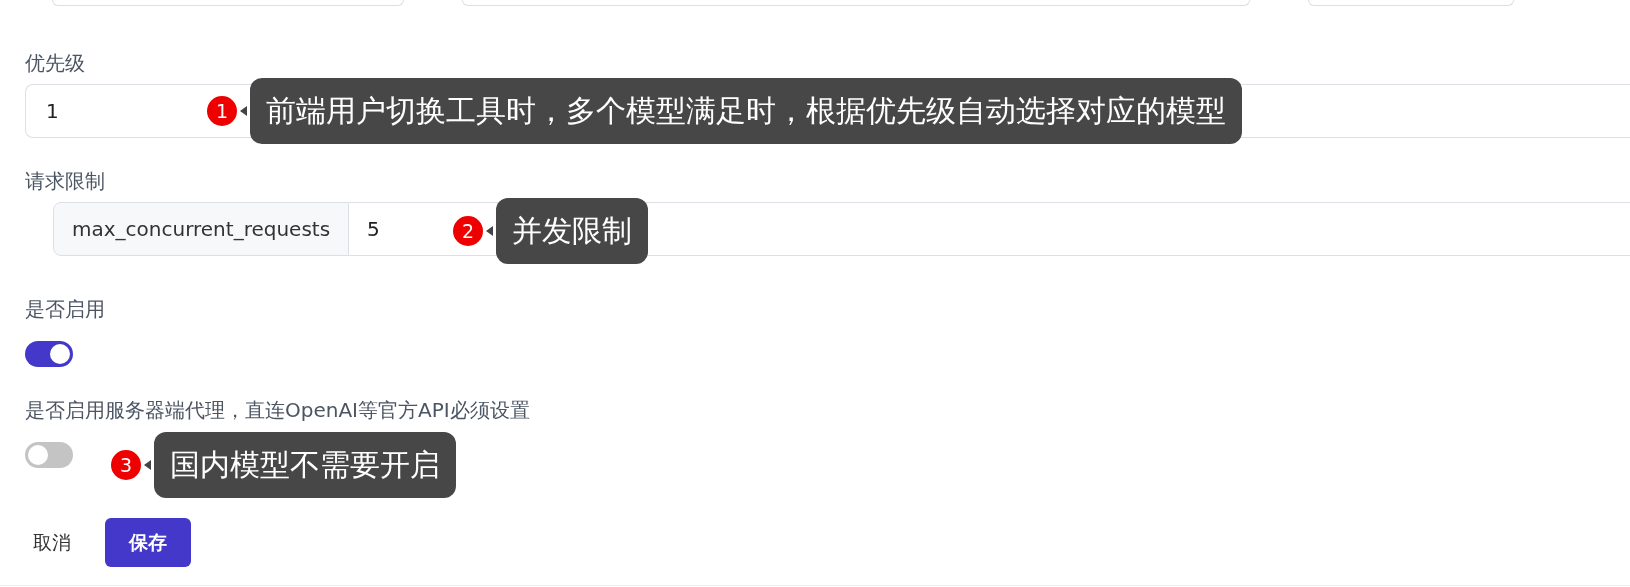  Describe the element at coordinates (278, 410) in the screenshot. I see `field-label: 是否启用服务器端代理，直连OpenAI等官方API必须设置` at that location.